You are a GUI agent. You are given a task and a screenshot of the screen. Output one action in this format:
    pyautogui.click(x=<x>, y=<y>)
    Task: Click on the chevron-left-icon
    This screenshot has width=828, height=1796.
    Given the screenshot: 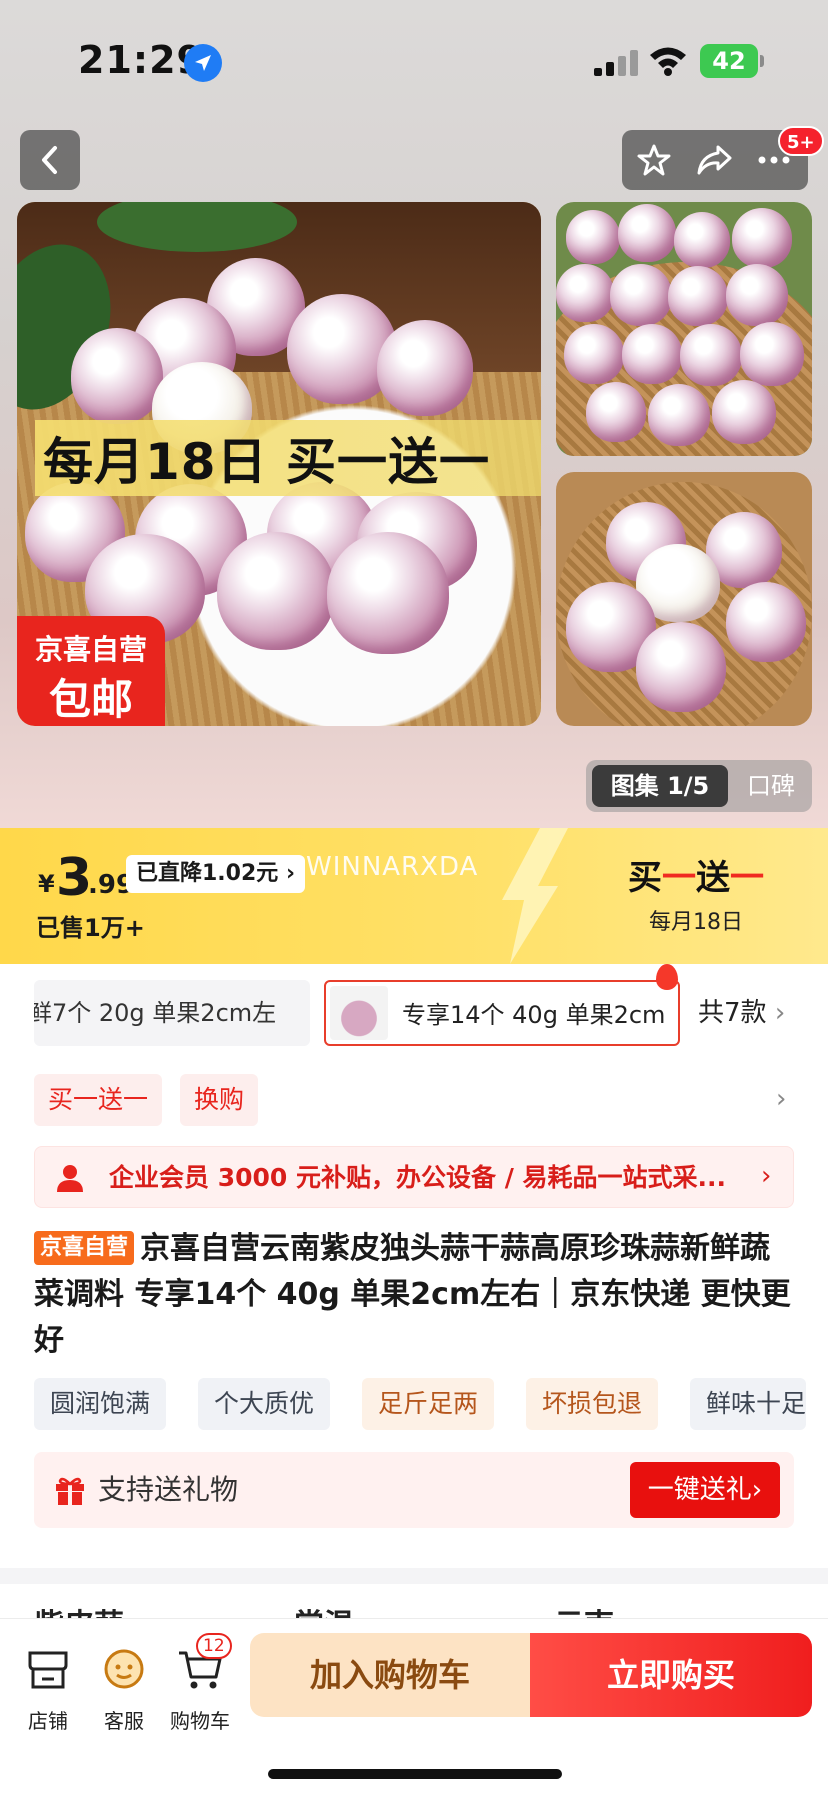 What is the action you would take?
    pyautogui.click(x=49, y=160)
    